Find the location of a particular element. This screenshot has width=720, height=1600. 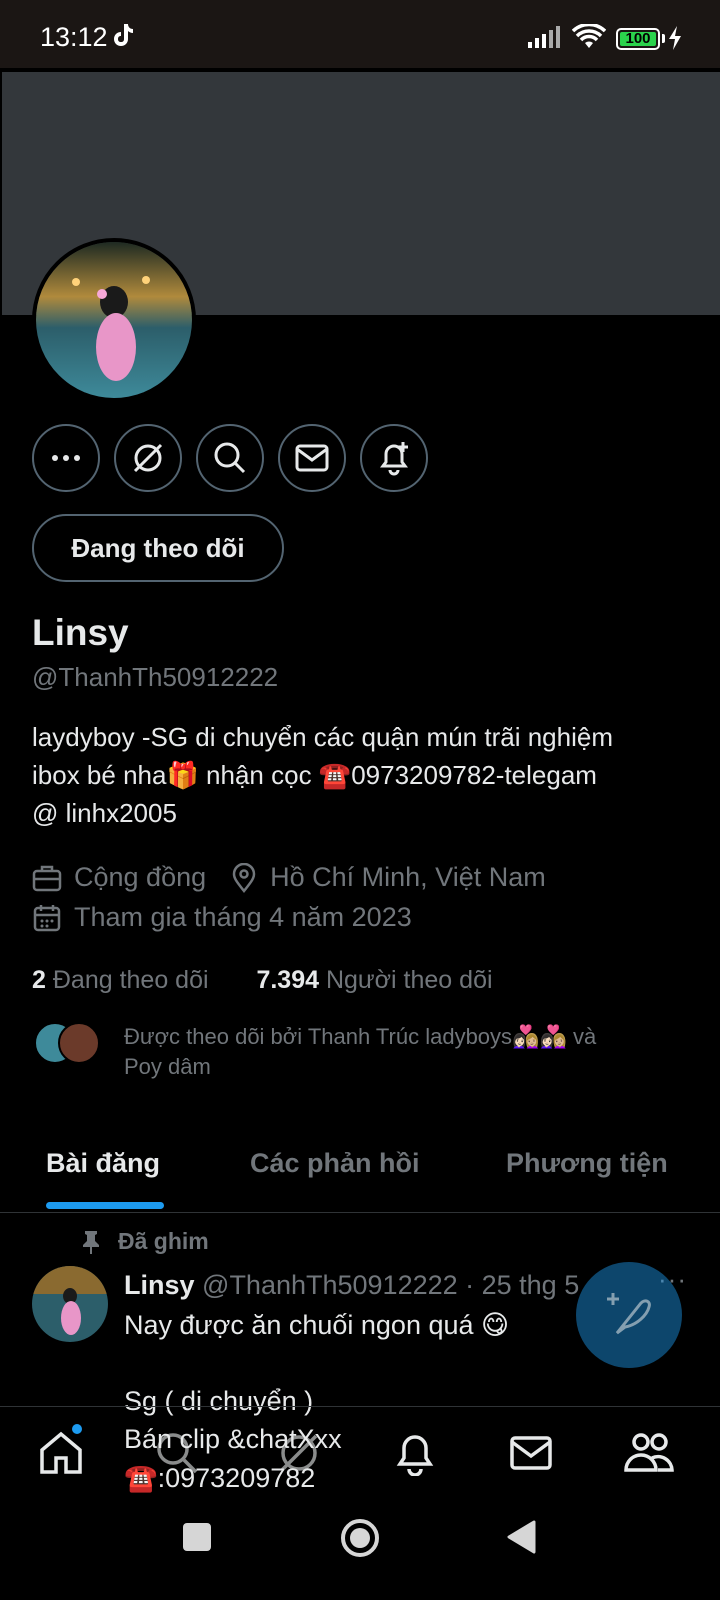

tab-posts: Bài đăng is located at coordinates (103, 1163).